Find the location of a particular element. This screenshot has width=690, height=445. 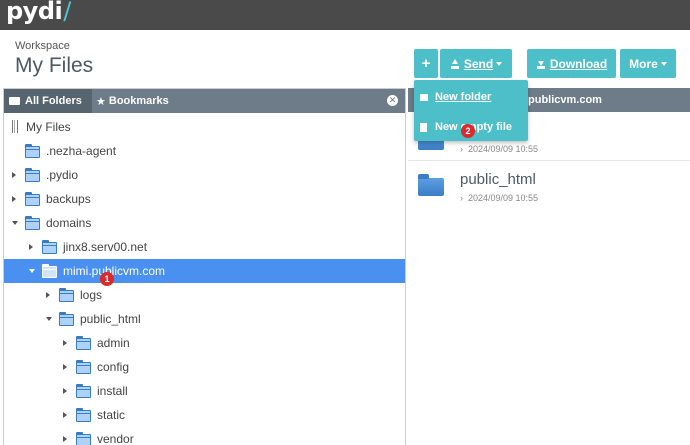

tree-item: install is located at coordinates (204, 391).